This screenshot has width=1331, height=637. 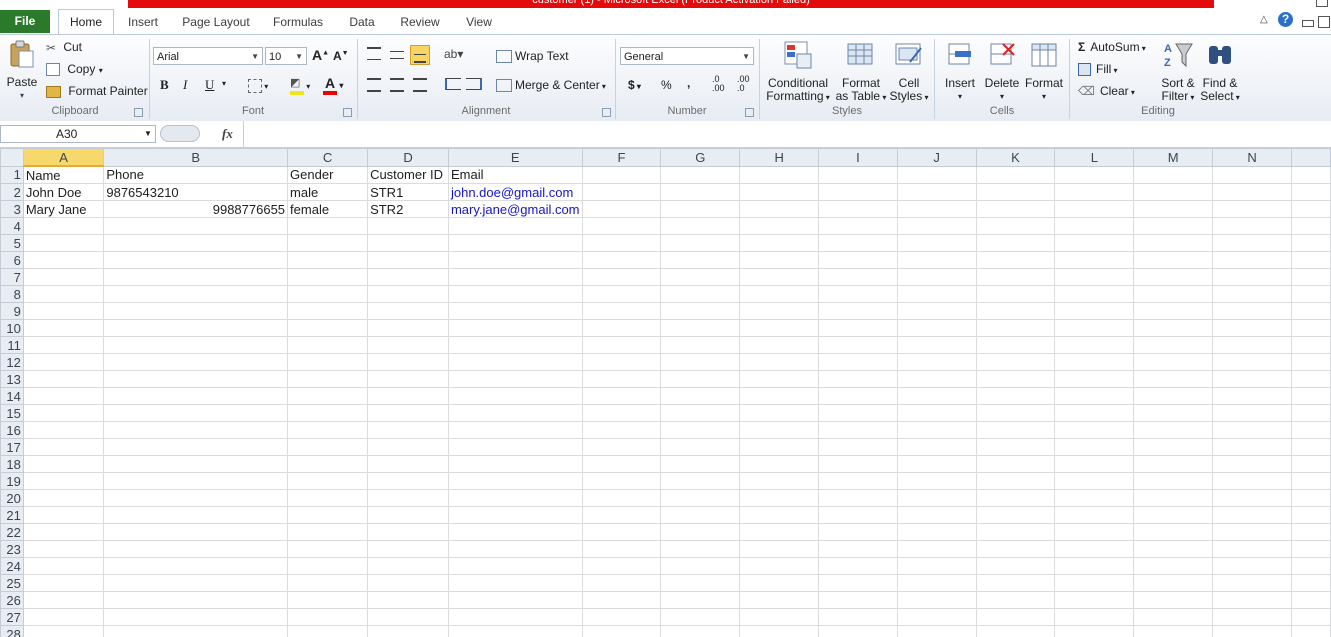 I want to click on increase-indent-icon, so click(x=474, y=84).